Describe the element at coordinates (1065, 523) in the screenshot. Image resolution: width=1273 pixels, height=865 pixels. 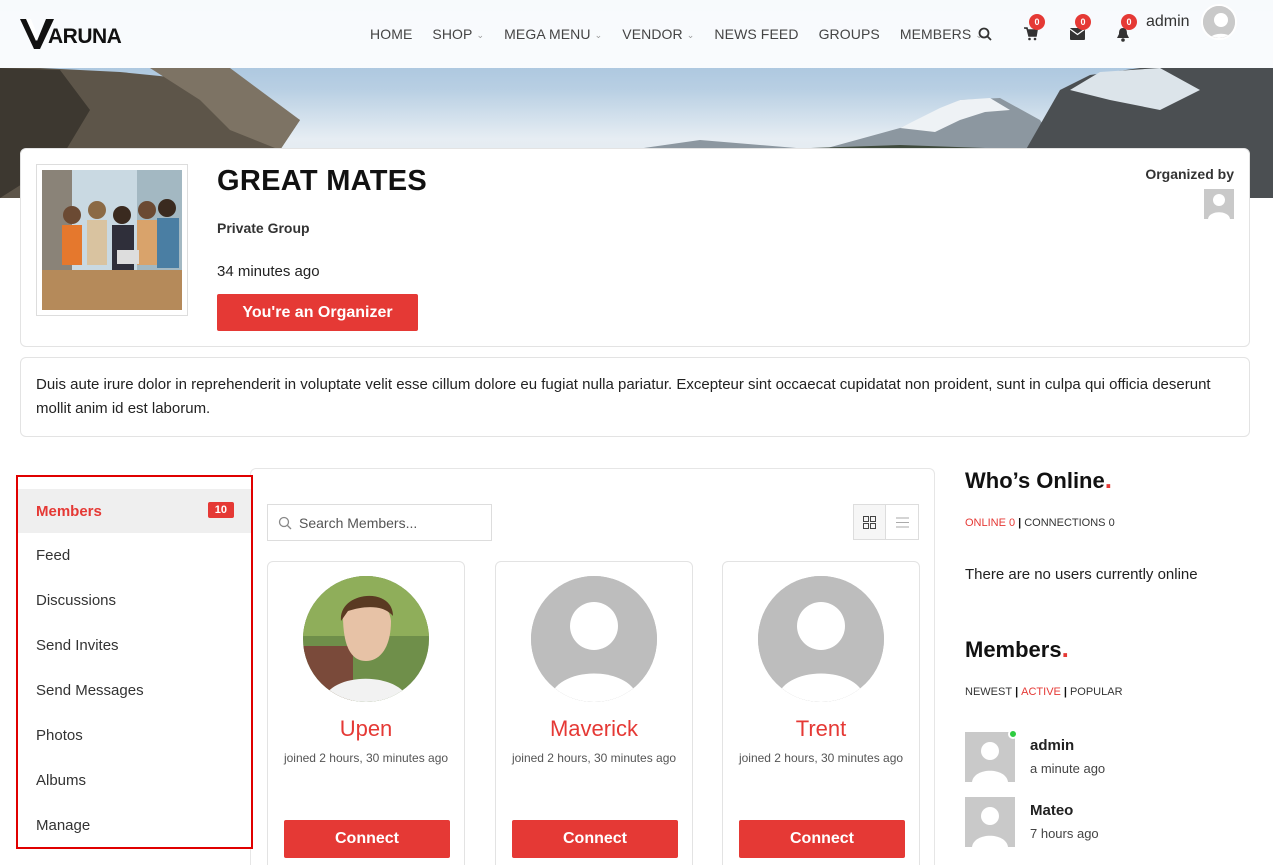
I see `connections-tab-label: CONNECTIONS` at that location.